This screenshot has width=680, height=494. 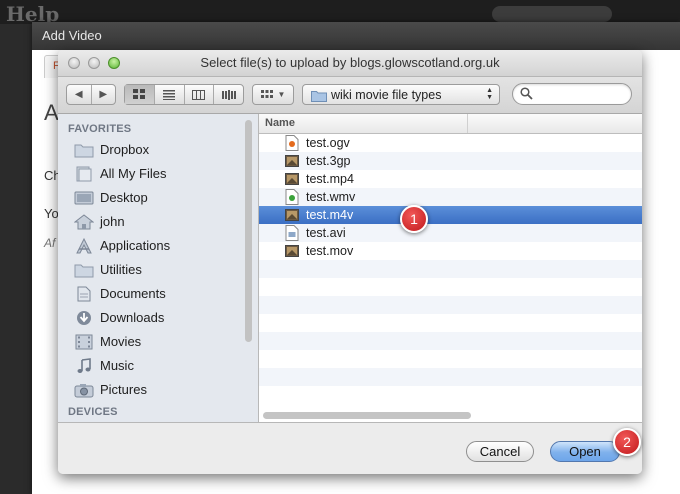 I want to click on location-popup: wiki movie file types ▲ ▼, so click(x=401, y=94).